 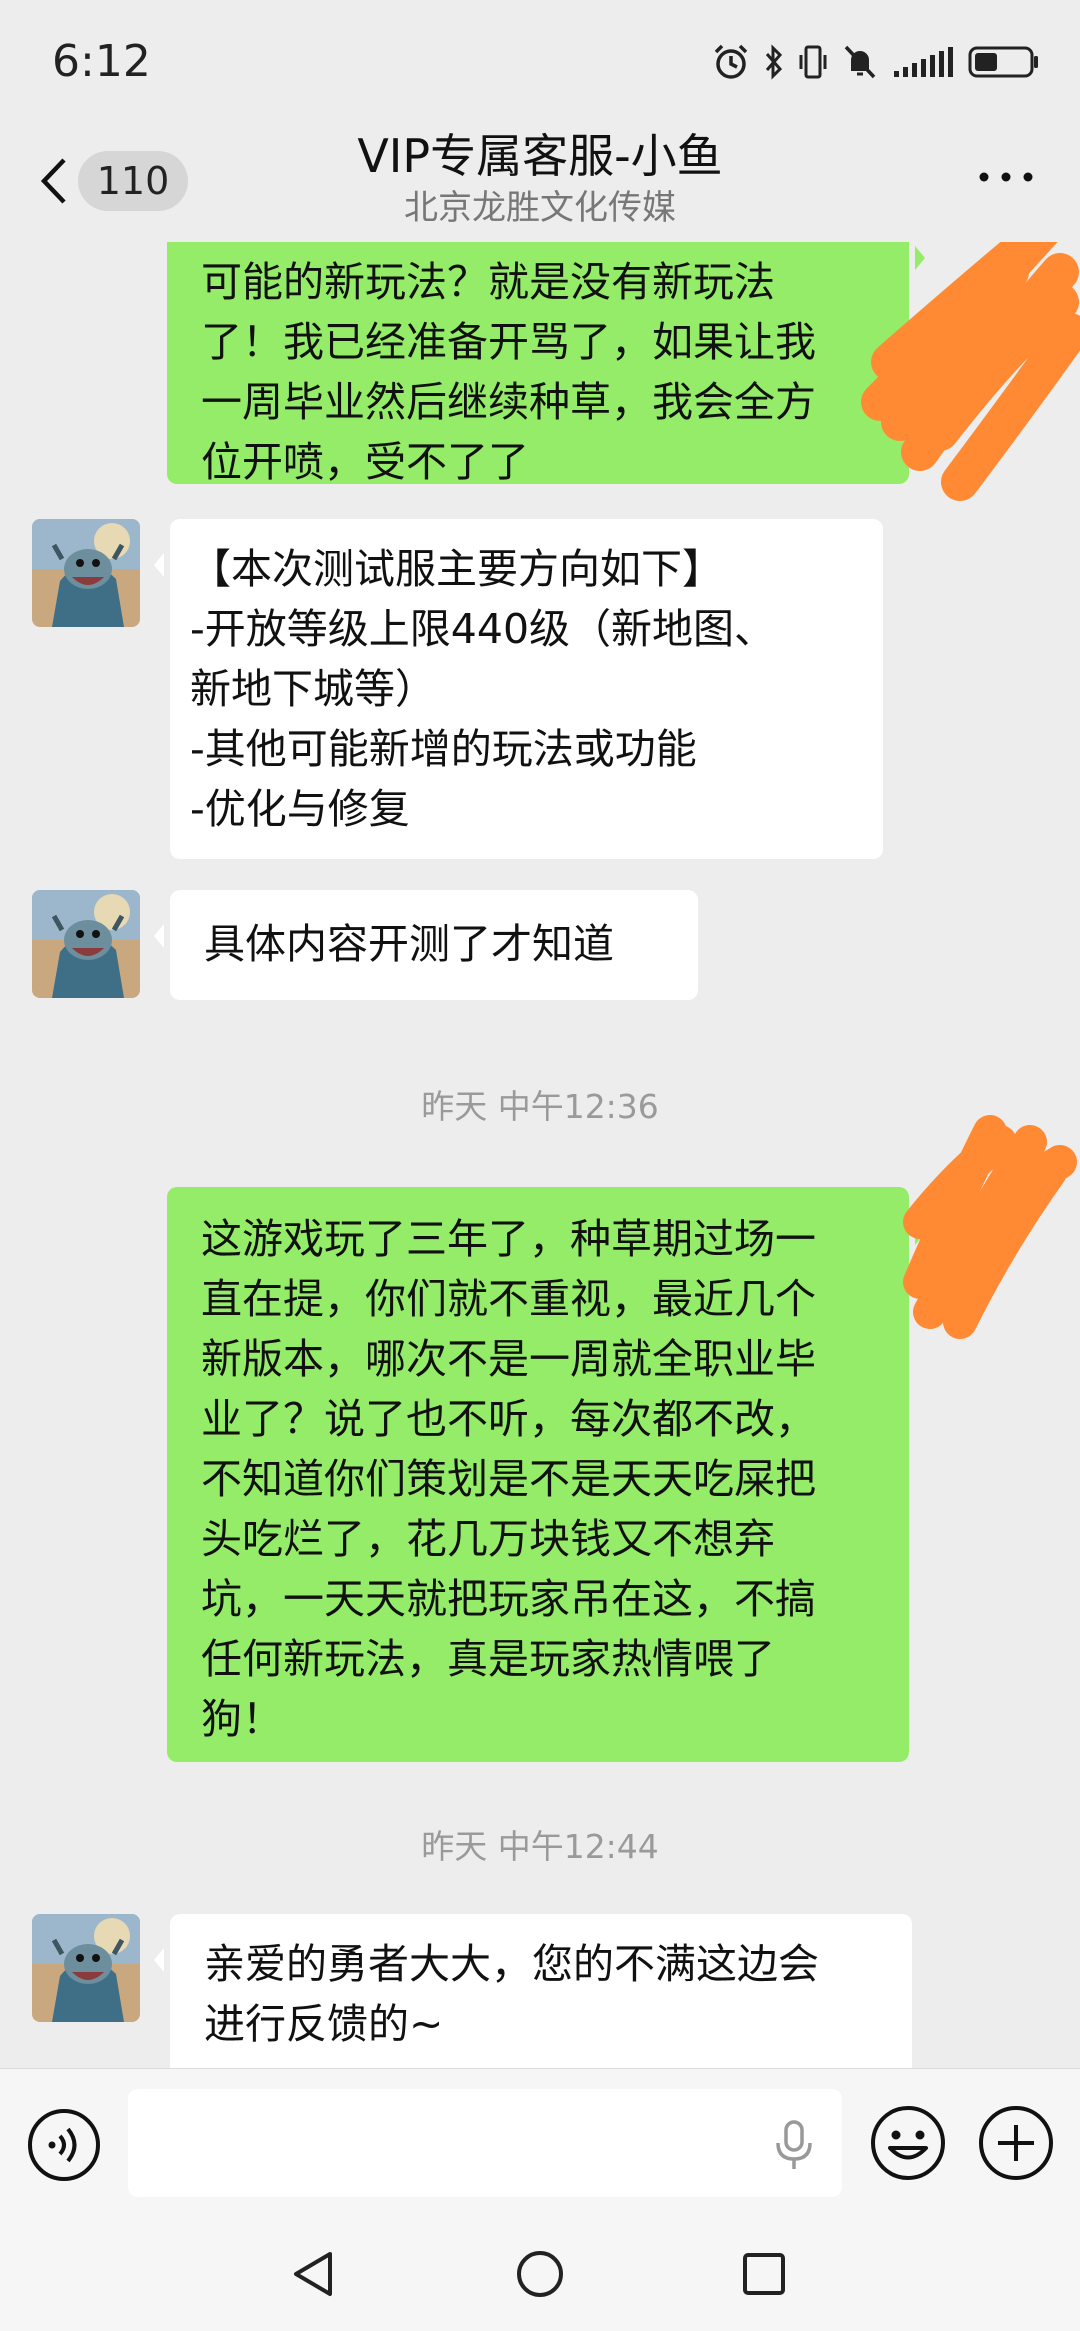 I want to click on back-button: 110, so click(x=113, y=181).